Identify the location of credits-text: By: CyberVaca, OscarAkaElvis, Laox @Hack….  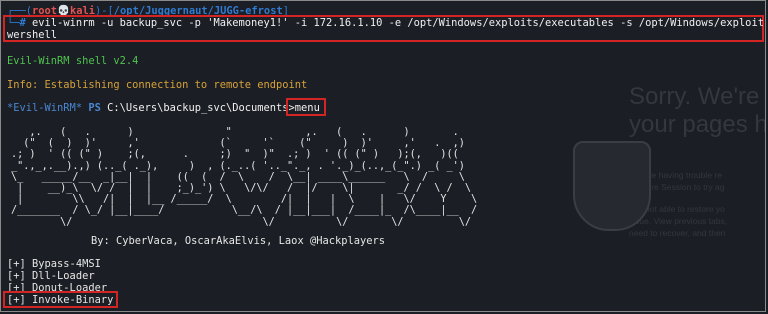
(238, 241).